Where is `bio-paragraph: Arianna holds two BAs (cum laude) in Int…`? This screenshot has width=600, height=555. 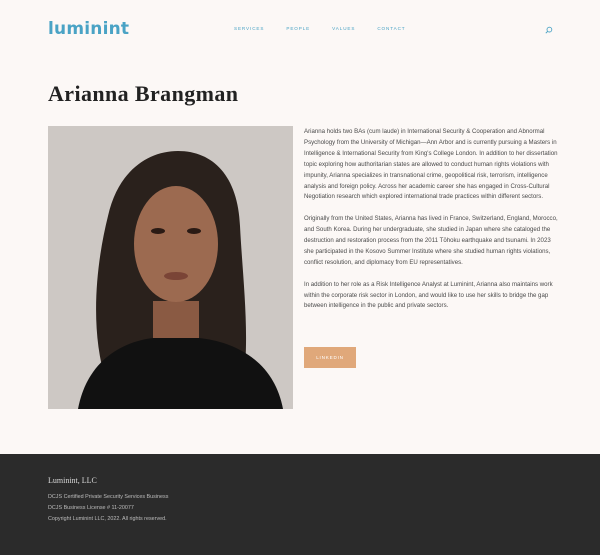 bio-paragraph: Arianna holds two BAs (cum laude) in Int… is located at coordinates (431, 164).